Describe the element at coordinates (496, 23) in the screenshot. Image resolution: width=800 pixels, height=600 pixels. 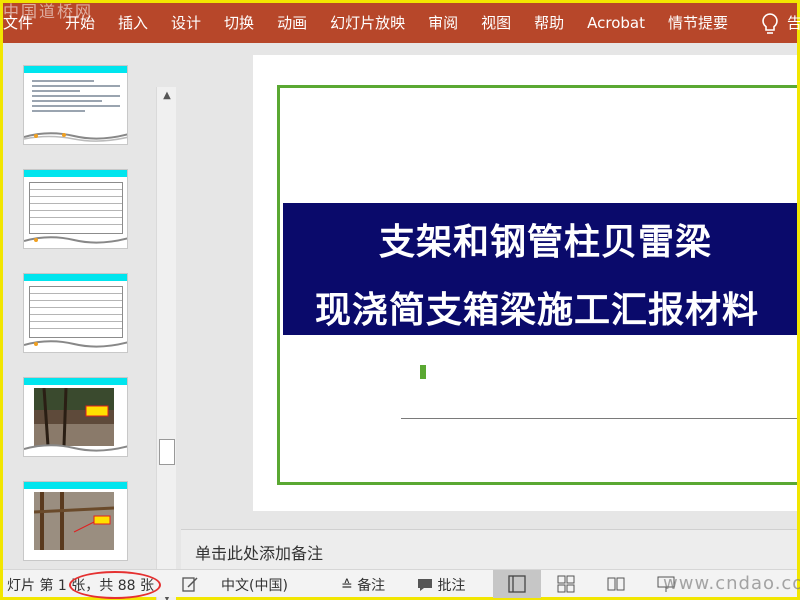
I see `tab-view: 视图` at that location.